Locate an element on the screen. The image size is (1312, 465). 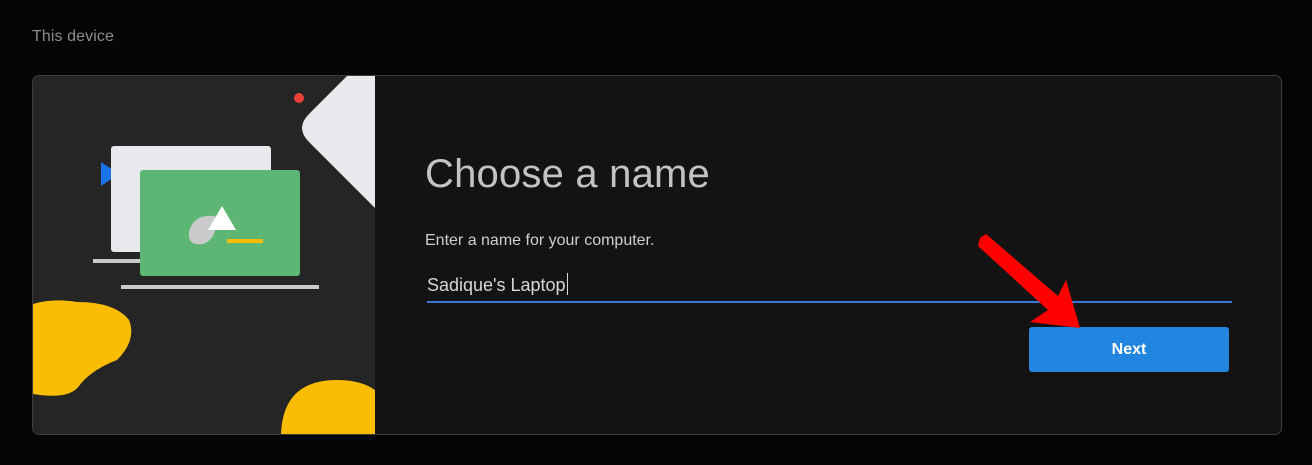
red-arrow-annotation is located at coordinates (1029, 281).